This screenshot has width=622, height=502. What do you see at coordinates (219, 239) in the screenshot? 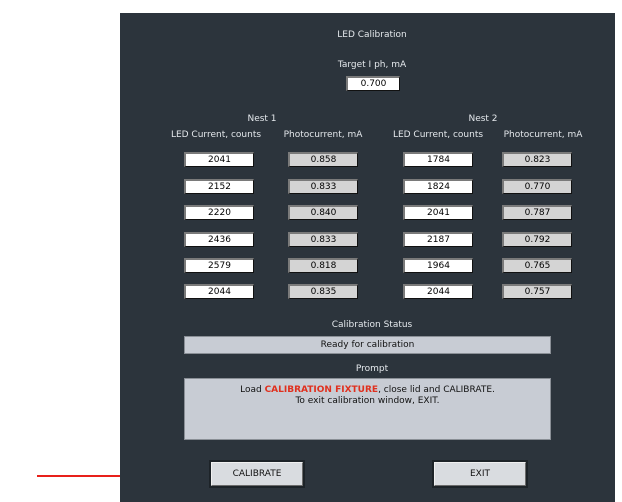
I see `nest1-led-field-4: 2436` at bounding box center [219, 239].